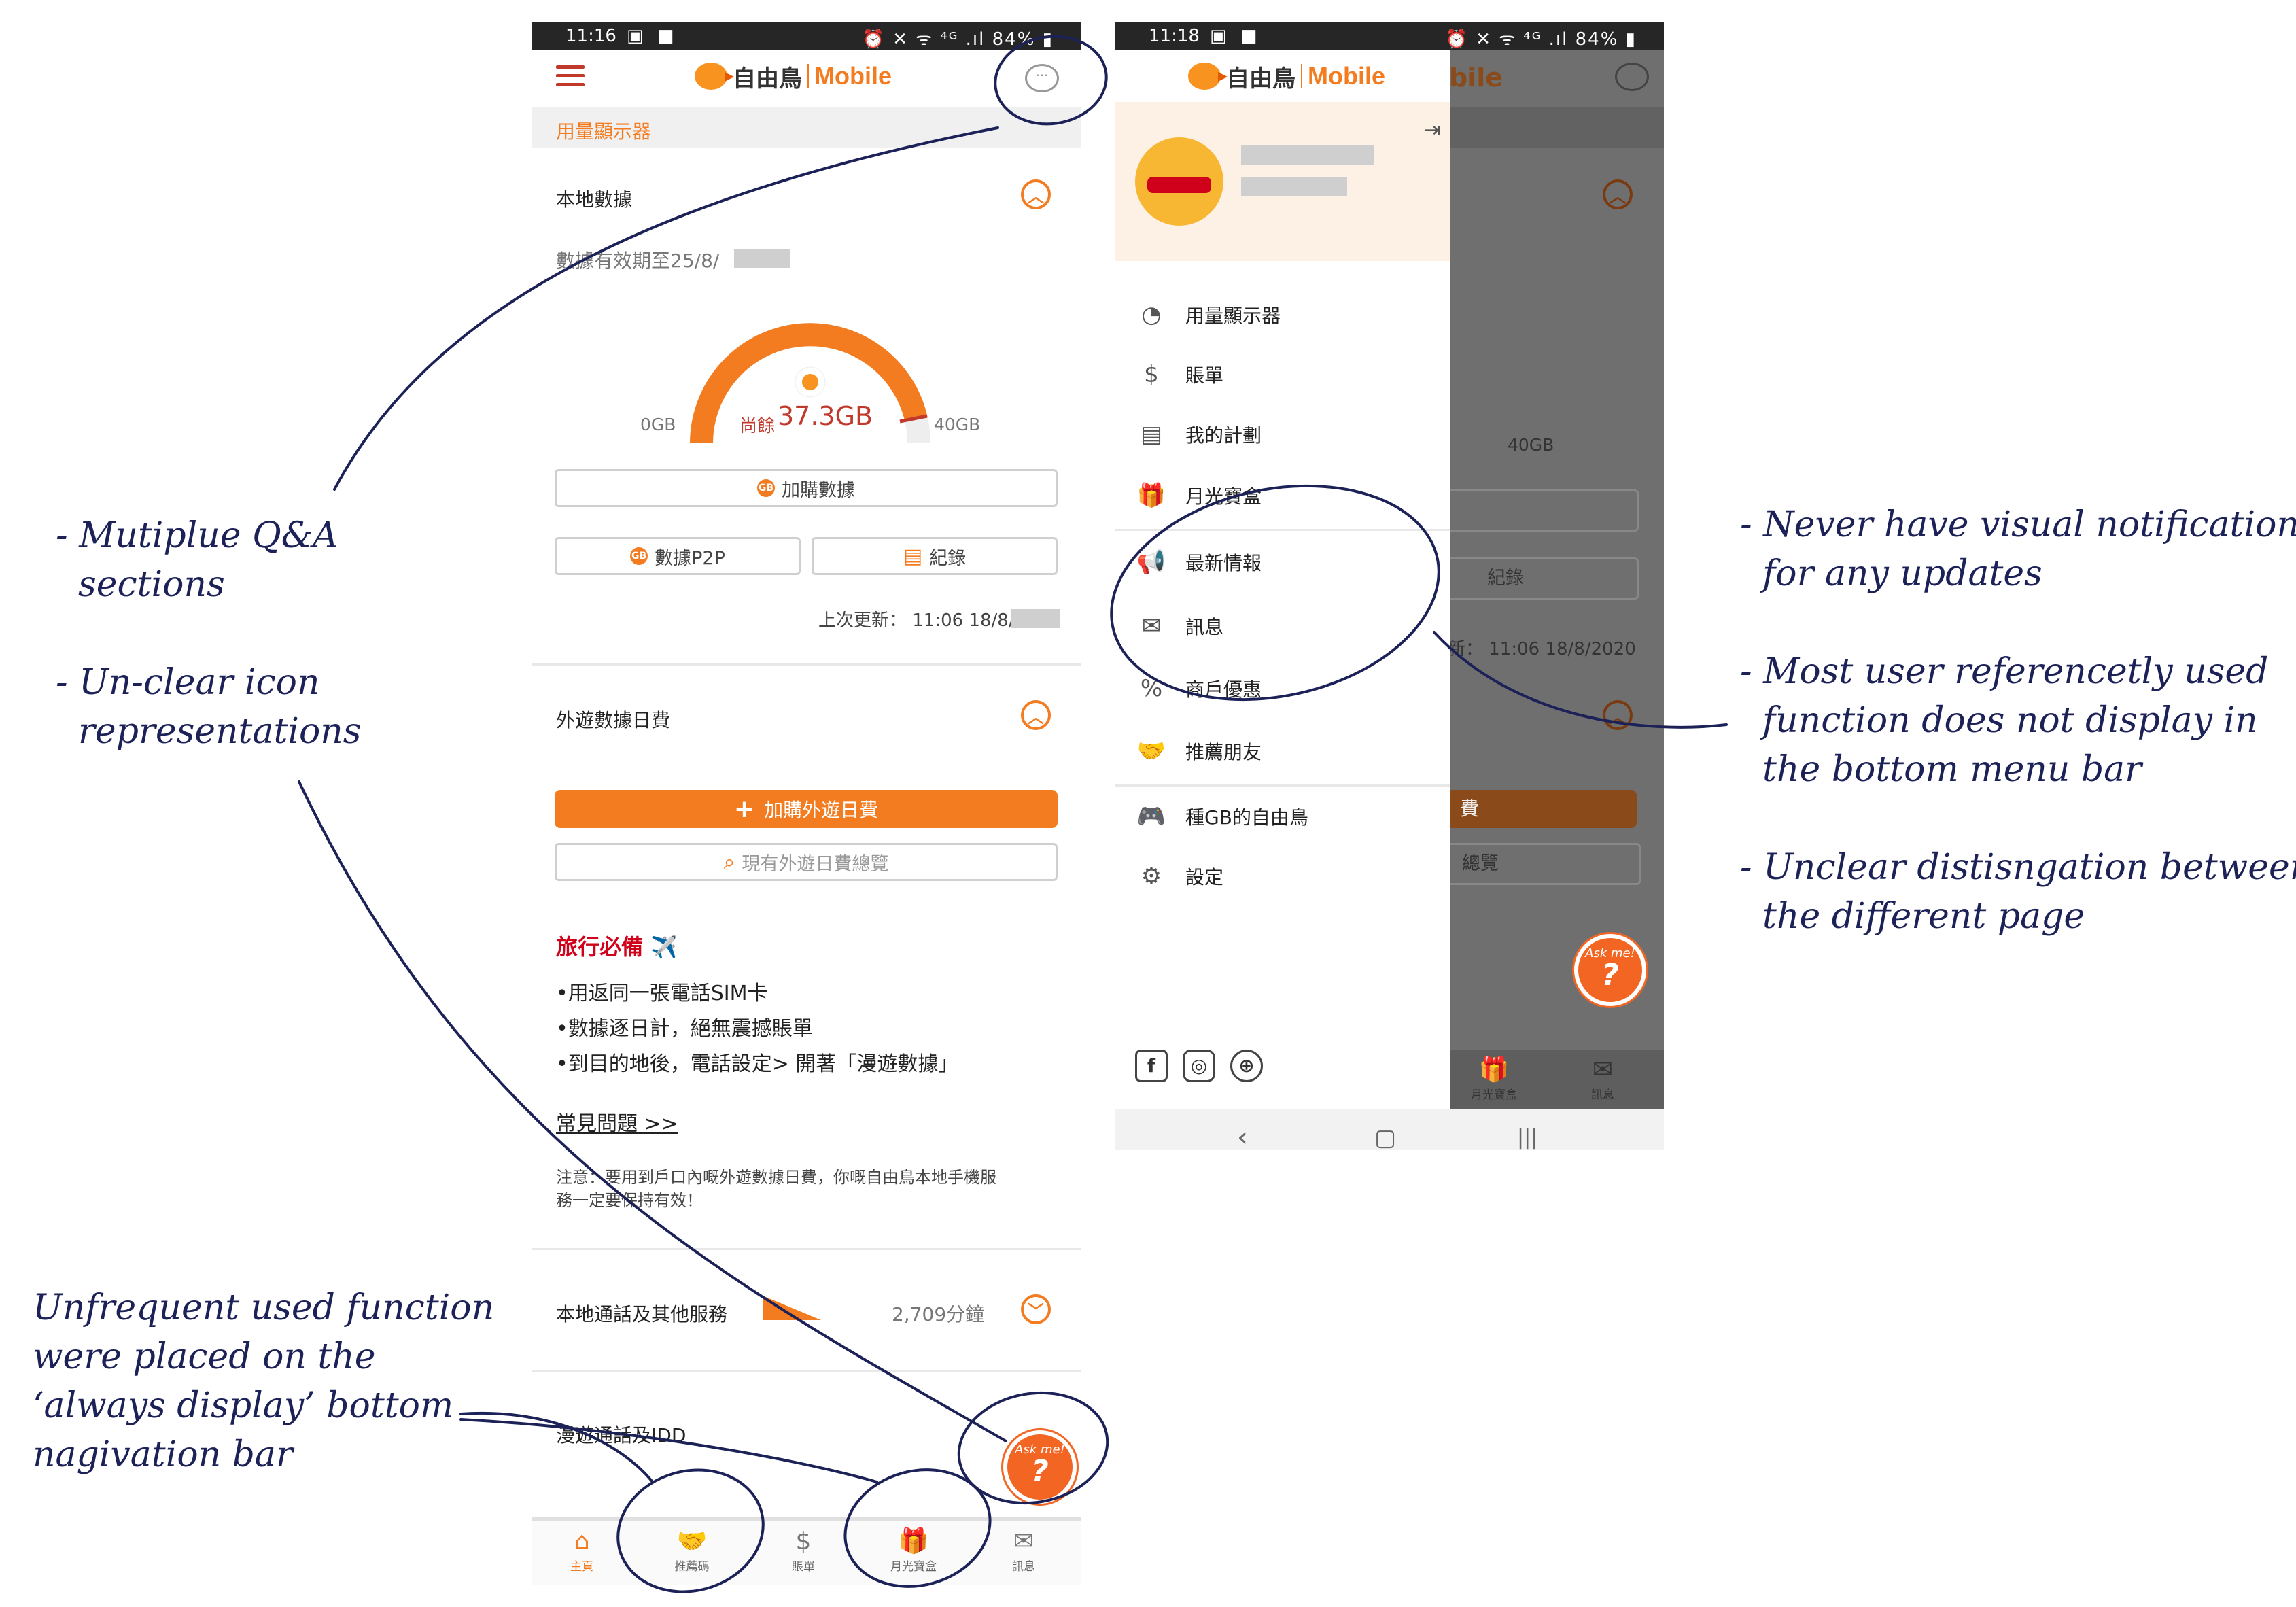 This screenshot has height=1607, width=2296. What do you see at coordinates (1581, 680) in the screenshot?
I see `connector-line-drawer` at bounding box center [1581, 680].